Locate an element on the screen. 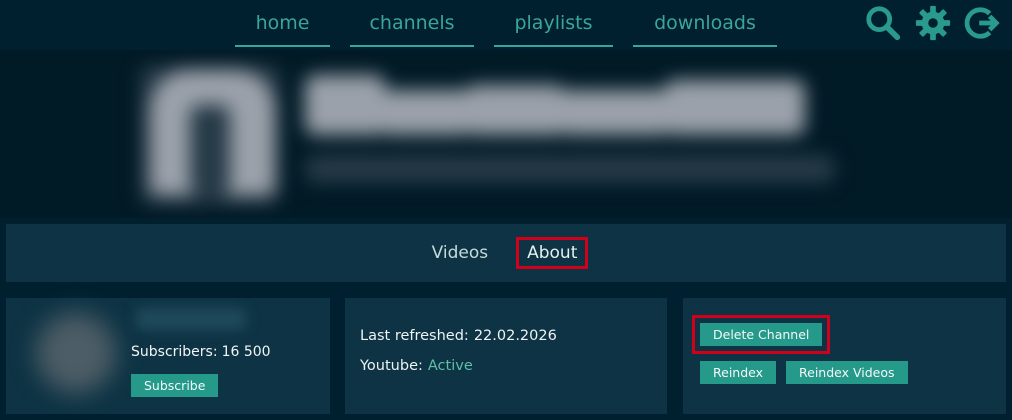  nav-home-link: home is located at coordinates (282, 23).